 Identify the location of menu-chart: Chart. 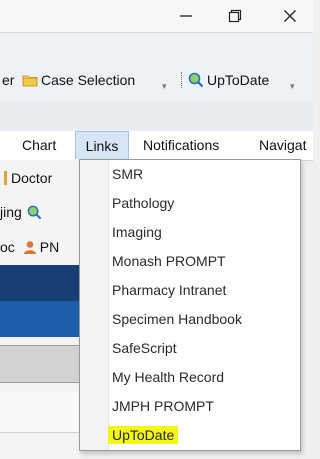
(39, 145).